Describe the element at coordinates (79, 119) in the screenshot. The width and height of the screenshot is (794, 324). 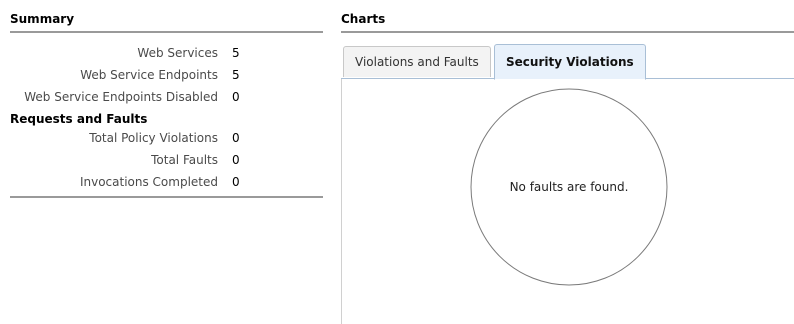
I see `requests-faults-heading: Requests and Faults` at that location.